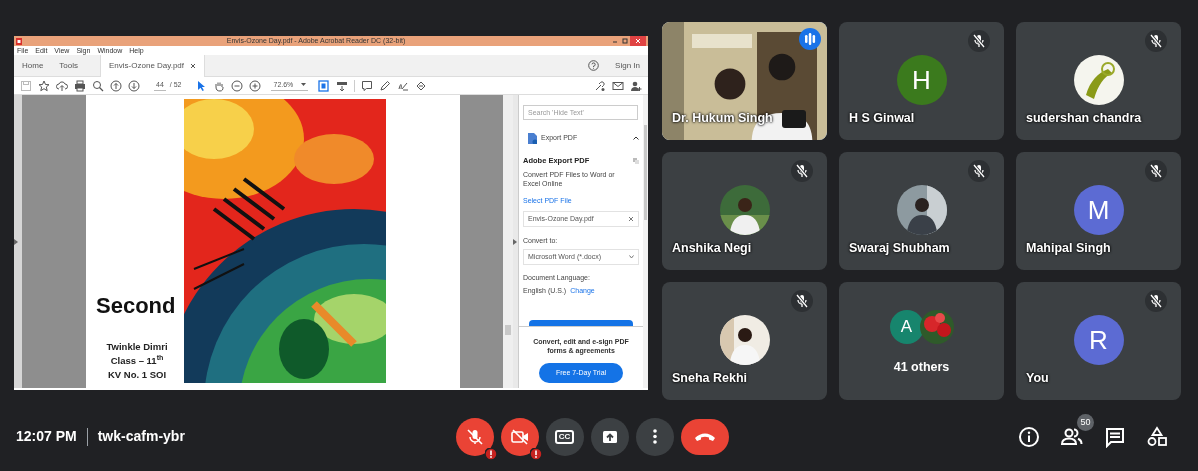  What do you see at coordinates (594, 65) in the screenshot?
I see `help-icon` at bounding box center [594, 65].